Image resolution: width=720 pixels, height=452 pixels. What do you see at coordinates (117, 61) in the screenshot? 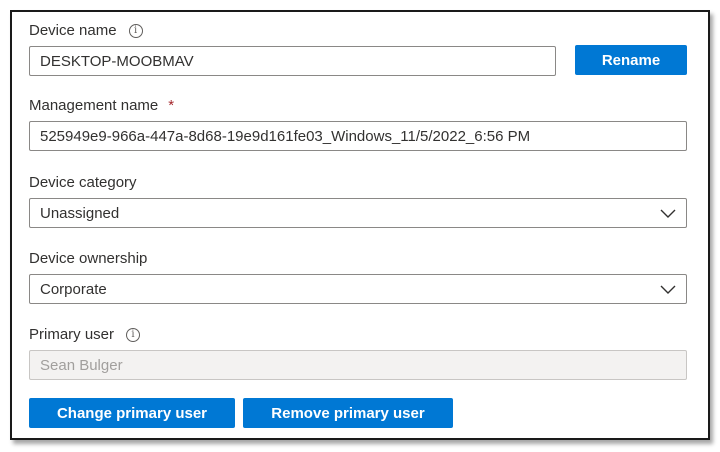
I see `device-name-value: DESKTOP-MOOBMAV` at bounding box center [117, 61].